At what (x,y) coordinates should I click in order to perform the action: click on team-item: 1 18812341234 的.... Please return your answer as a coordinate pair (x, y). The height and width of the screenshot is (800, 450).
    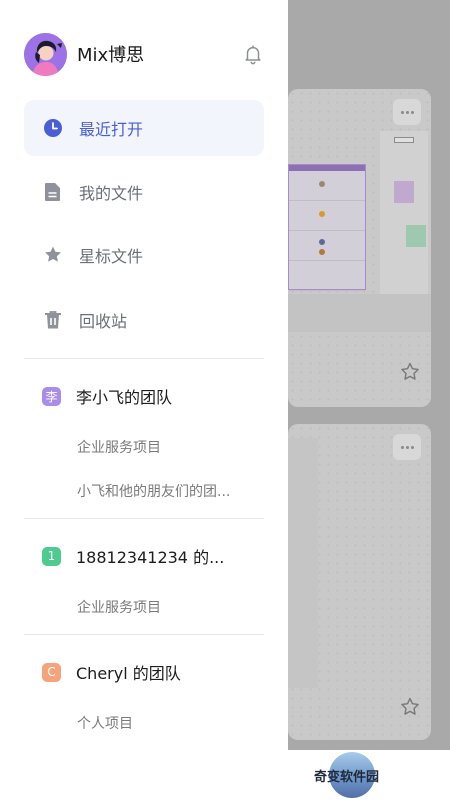
    Looking at the image, I should click on (144, 556).